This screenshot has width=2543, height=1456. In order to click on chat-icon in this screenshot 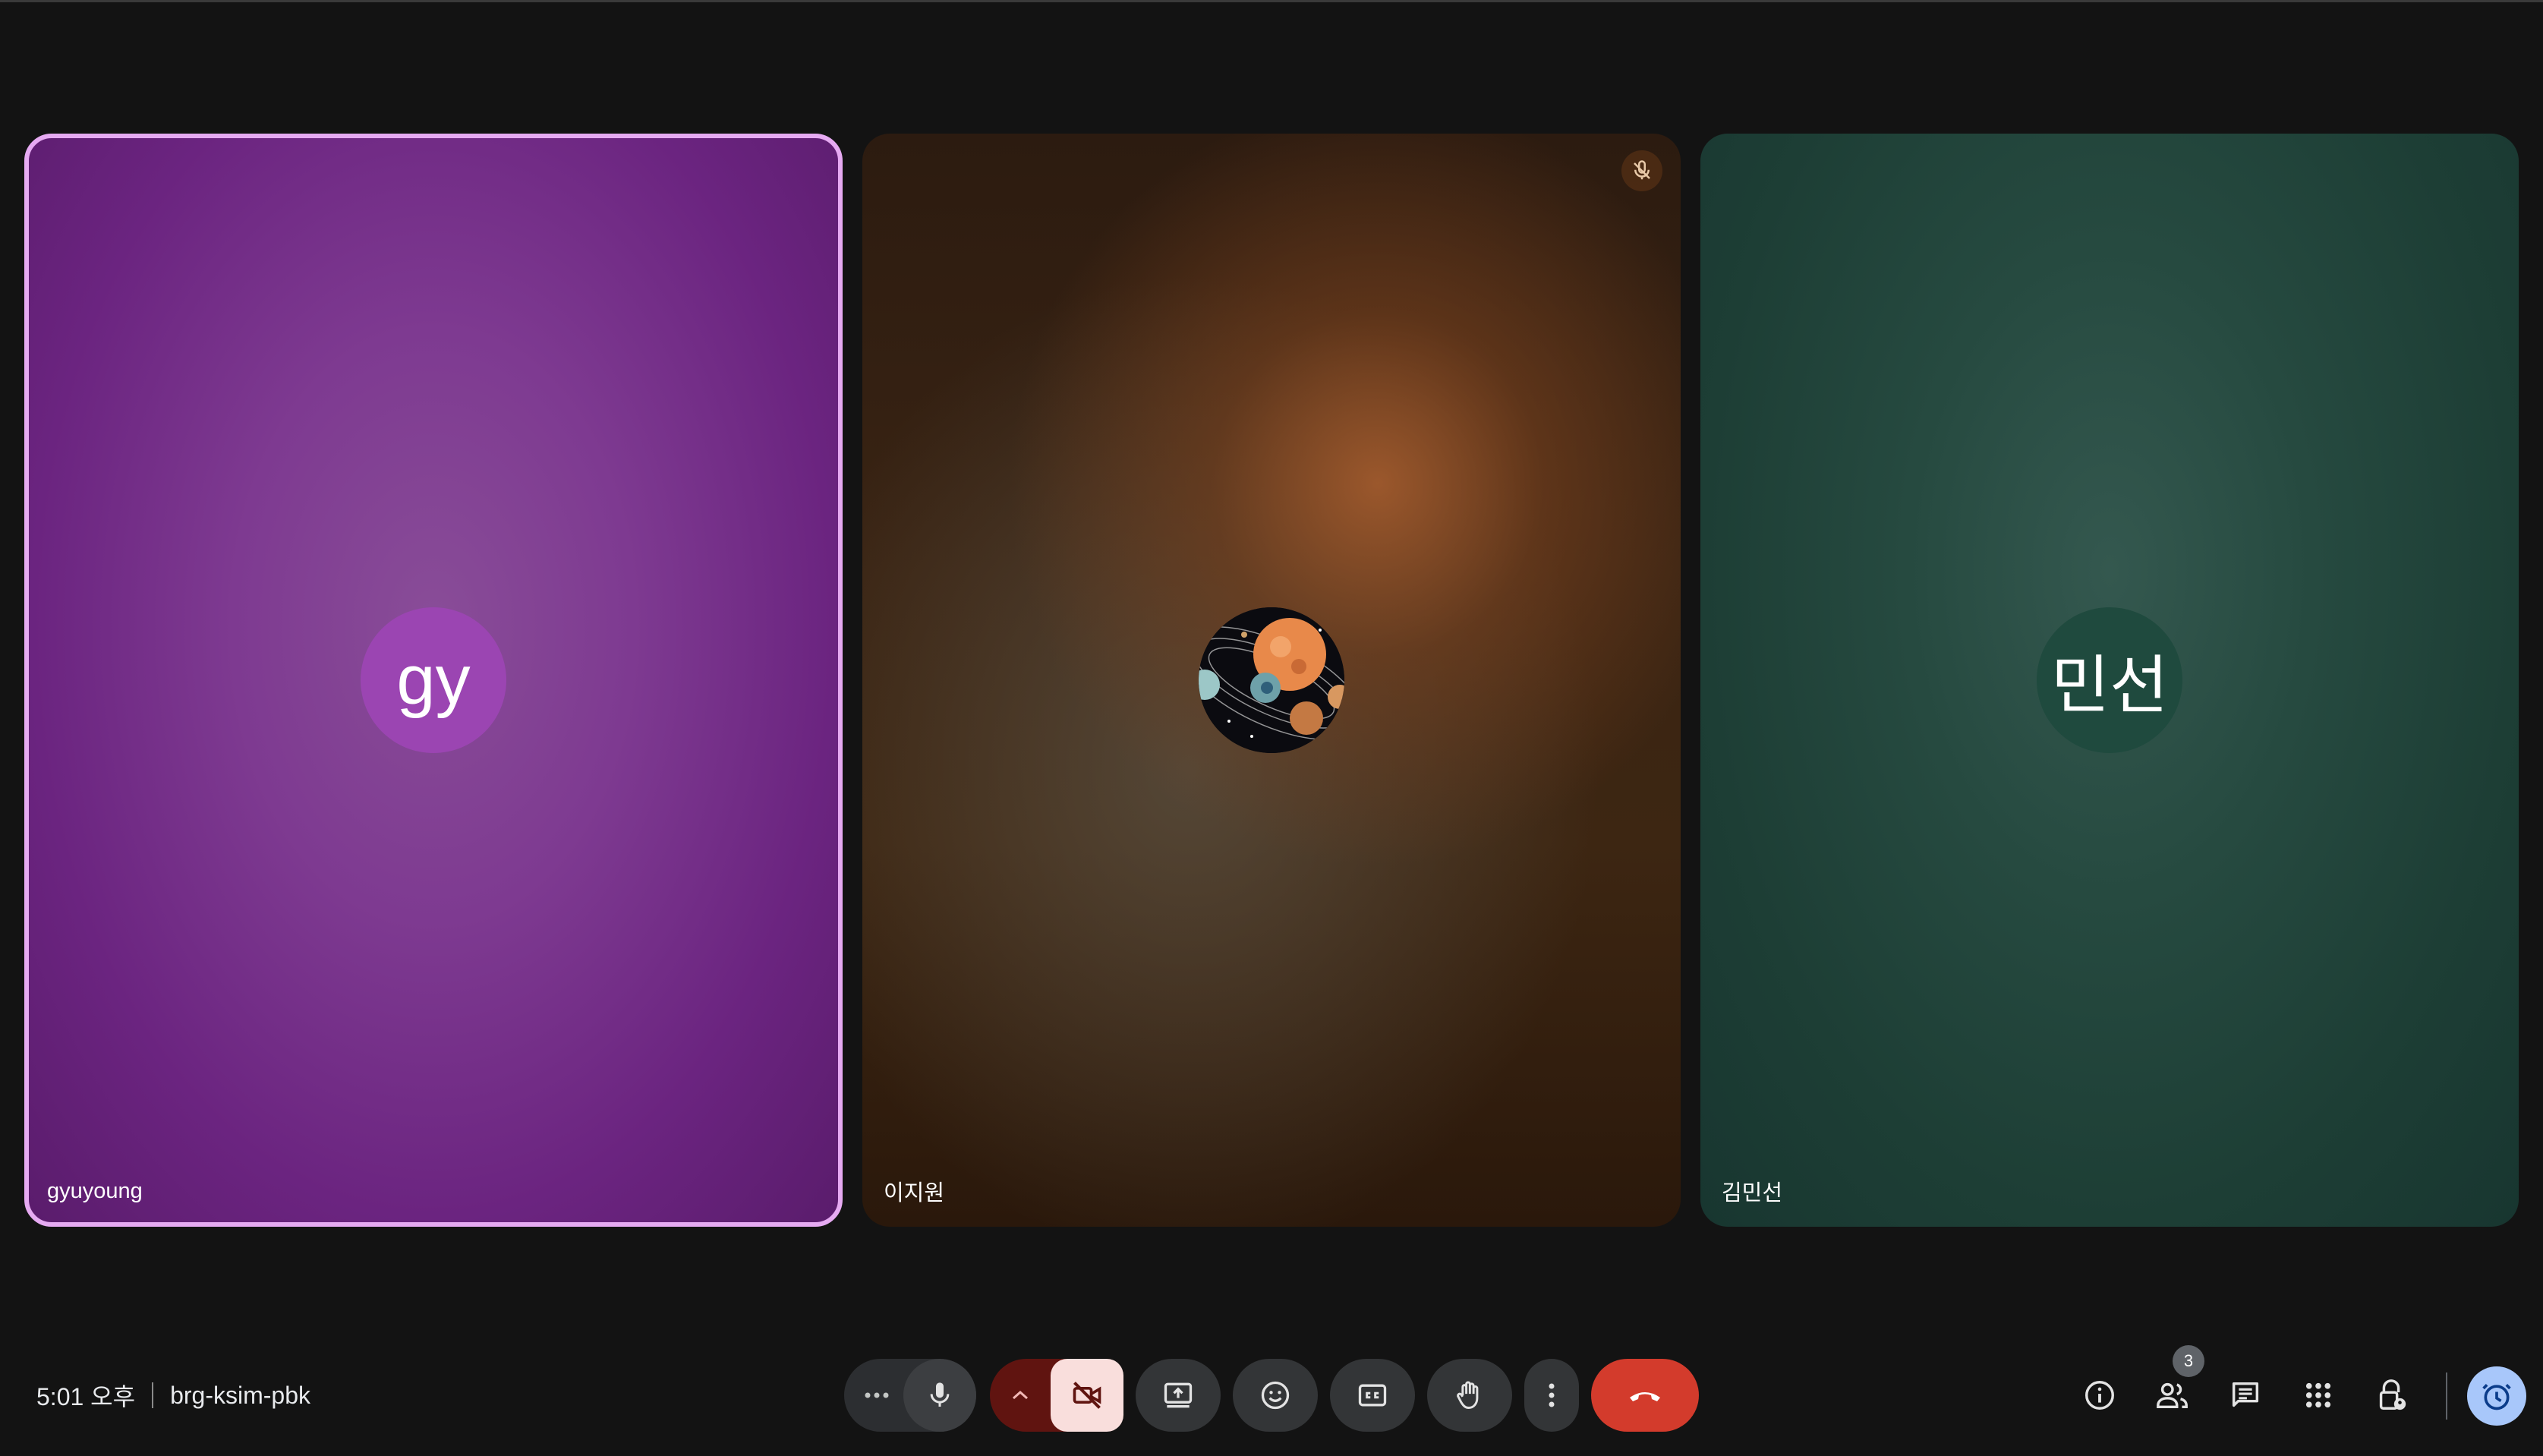, I will do `click(2246, 1394)`.